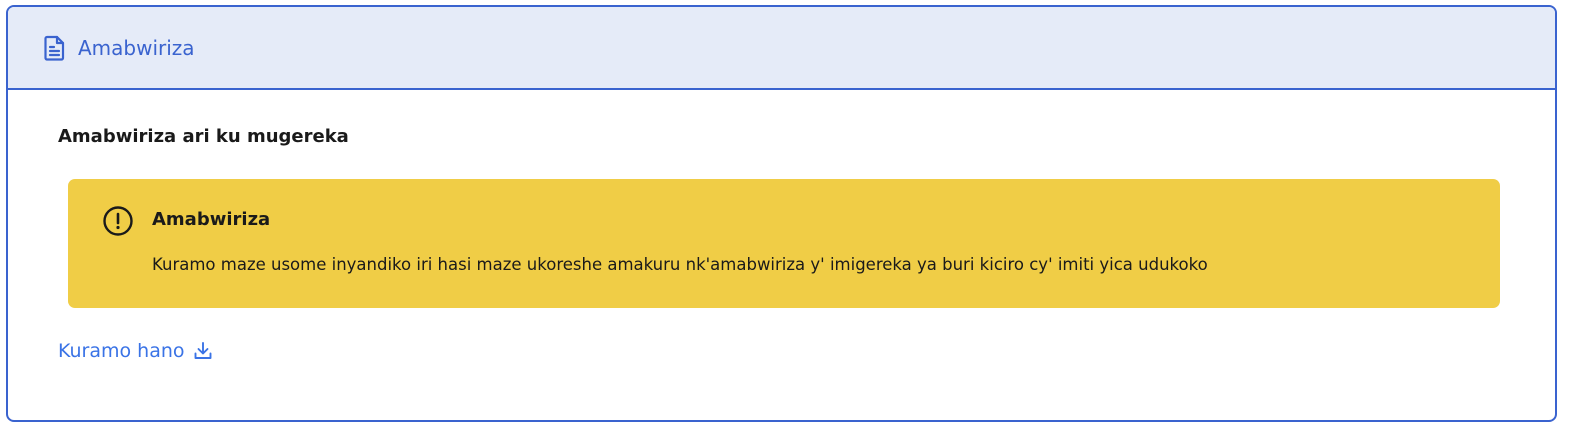  Describe the element at coordinates (211, 219) in the screenshot. I see `alert-title: Amabwiriza` at that location.